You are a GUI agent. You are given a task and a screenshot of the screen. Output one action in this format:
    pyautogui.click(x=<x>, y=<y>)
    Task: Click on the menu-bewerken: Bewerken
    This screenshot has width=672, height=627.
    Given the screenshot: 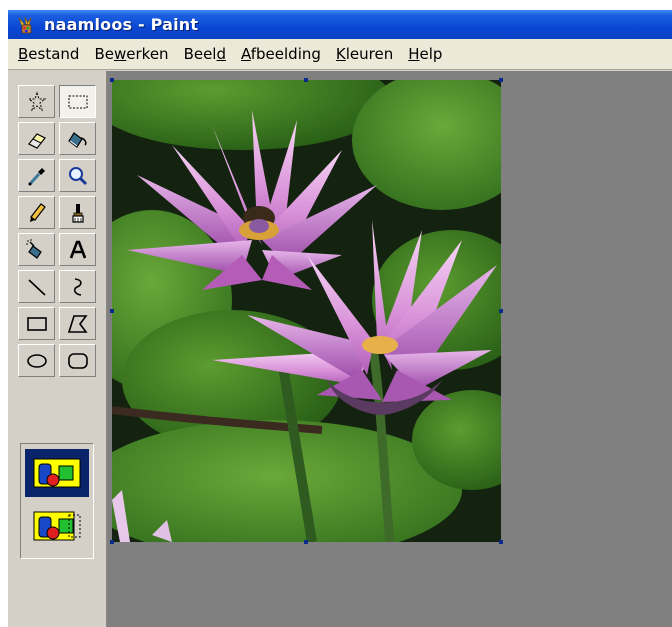 What is the action you would take?
    pyautogui.click(x=132, y=54)
    